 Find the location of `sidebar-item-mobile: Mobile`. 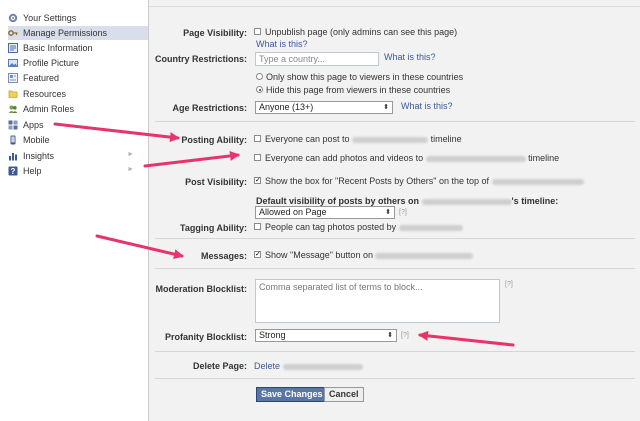

sidebar-item-mobile: Mobile is located at coordinates (78, 140).